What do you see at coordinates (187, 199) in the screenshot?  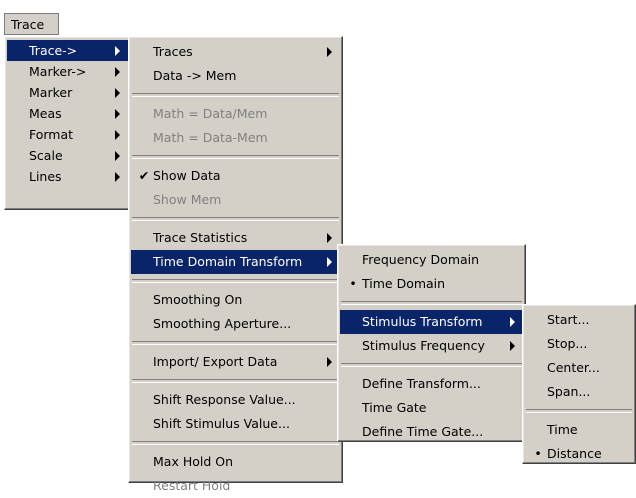 I see `menu-item-label: Show Mem` at bounding box center [187, 199].